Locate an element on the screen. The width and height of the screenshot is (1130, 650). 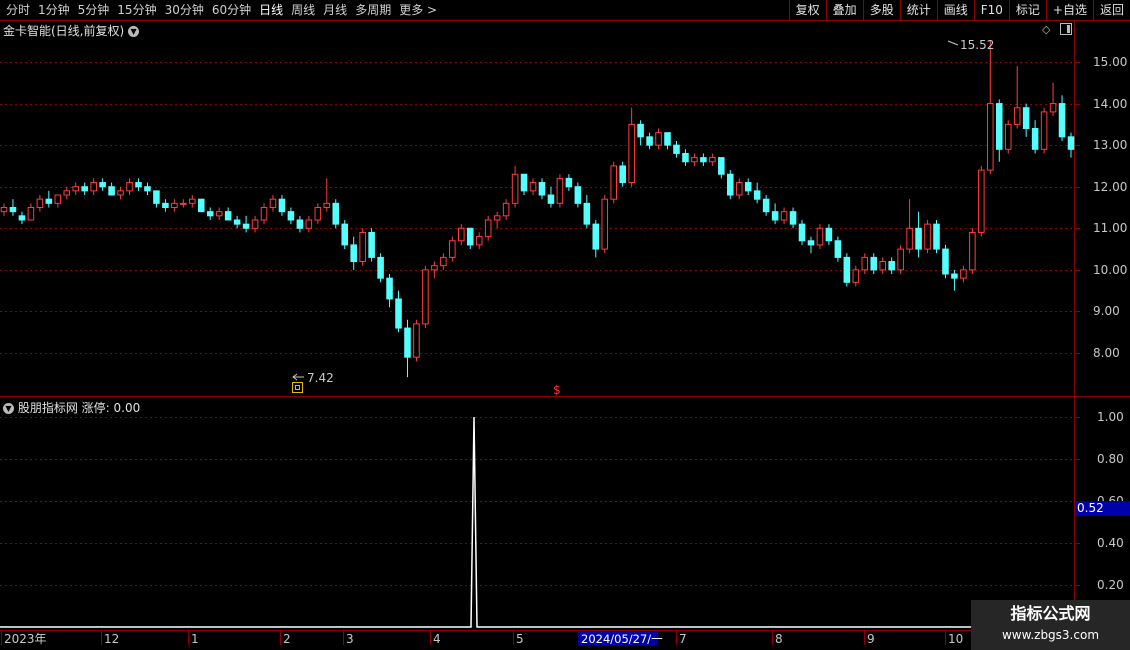
window-toggle-icon is located at coordinates (1066, 29).